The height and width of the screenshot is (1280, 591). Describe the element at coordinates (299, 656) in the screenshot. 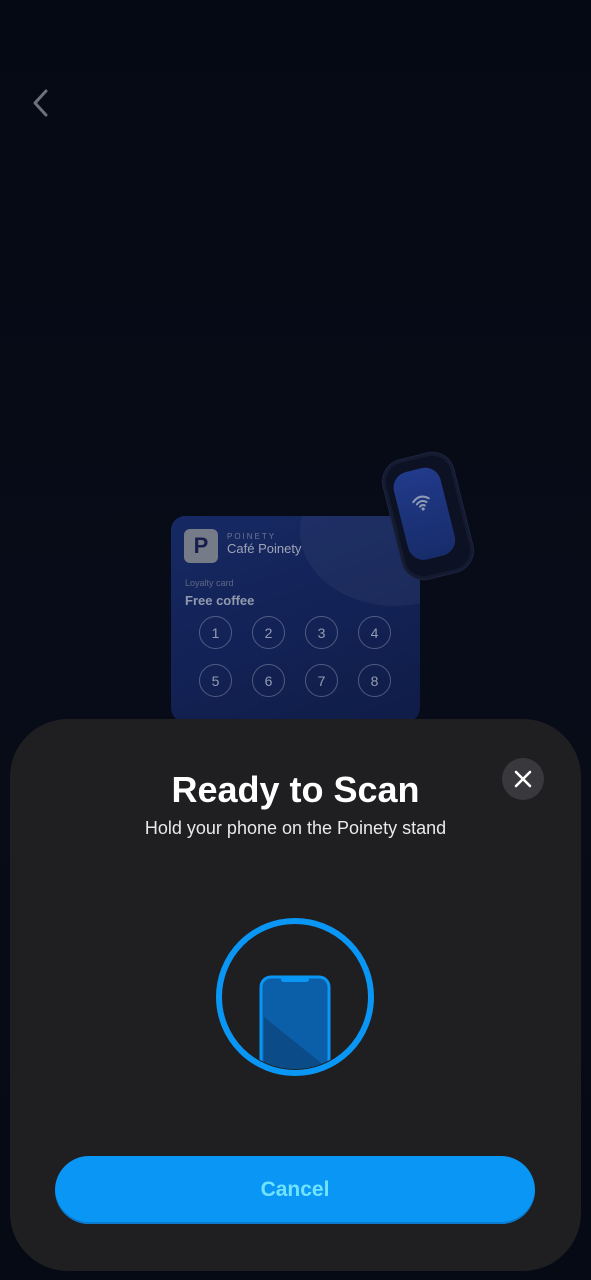

I see `stamp-grid: 1 2 3 4 5 6 7 8` at that location.